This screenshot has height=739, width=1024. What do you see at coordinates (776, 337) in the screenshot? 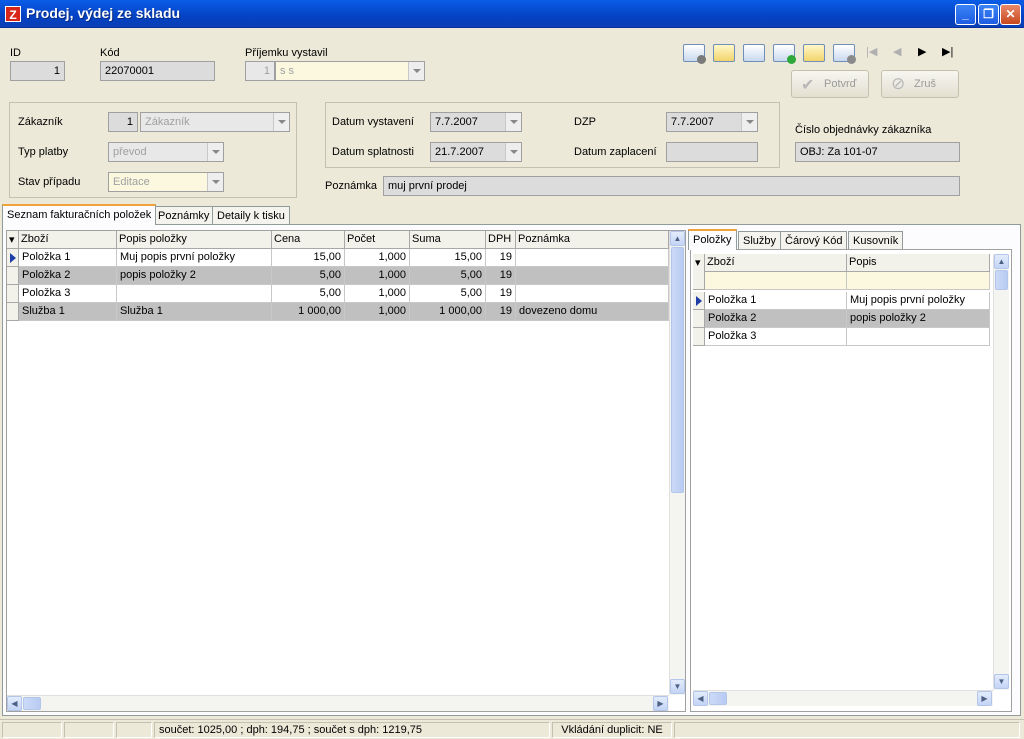
I see `table-cell: Položka 3` at bounding box center [776, 337].